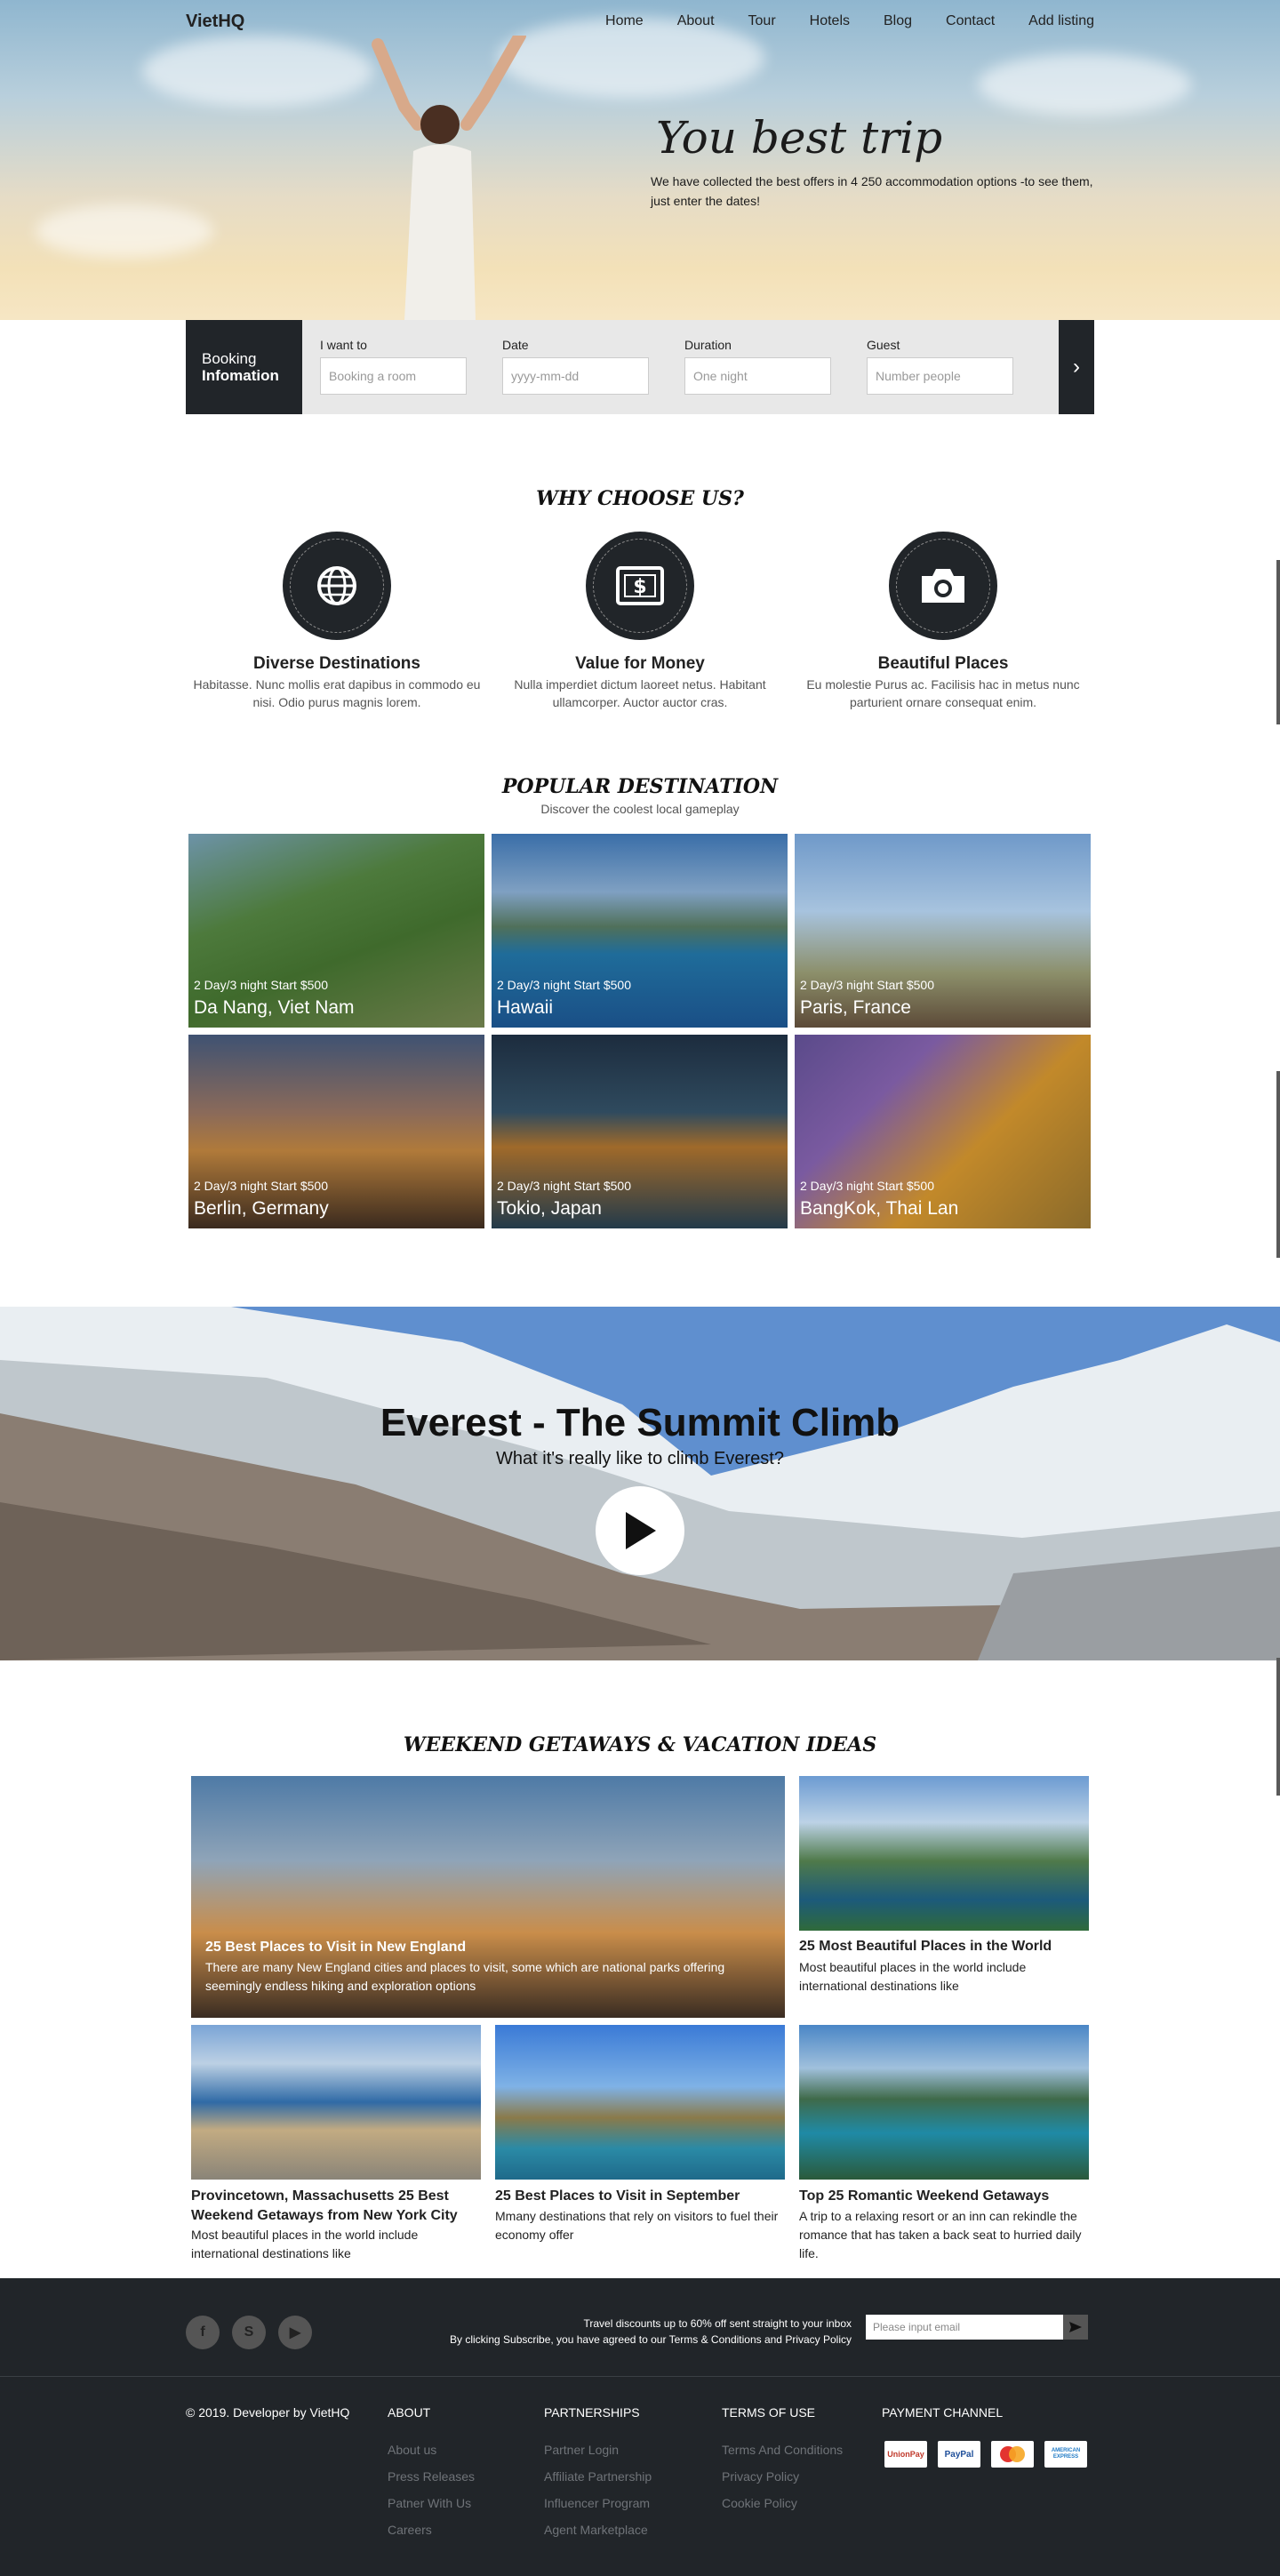 The height and width of the screenshot is (2576, 1280). Describe the element at coordinates (515, 345) in the screenshot. I see `field-label: Date` at that location.